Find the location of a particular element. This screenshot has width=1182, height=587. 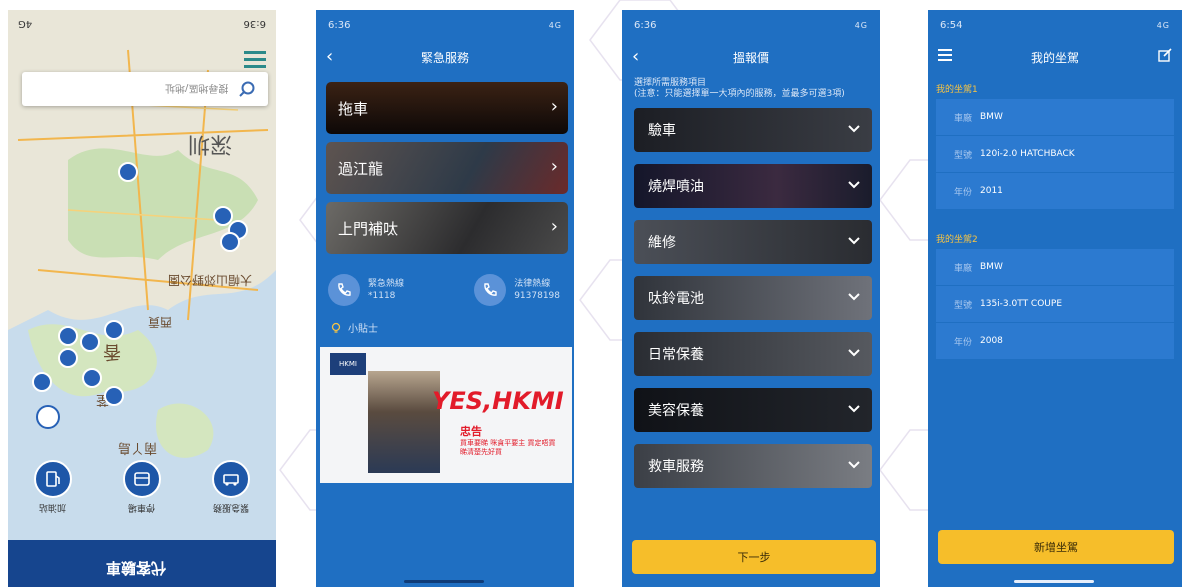

service-tyre-repair: 上門補呔 › is located at coordinates (447, 228).